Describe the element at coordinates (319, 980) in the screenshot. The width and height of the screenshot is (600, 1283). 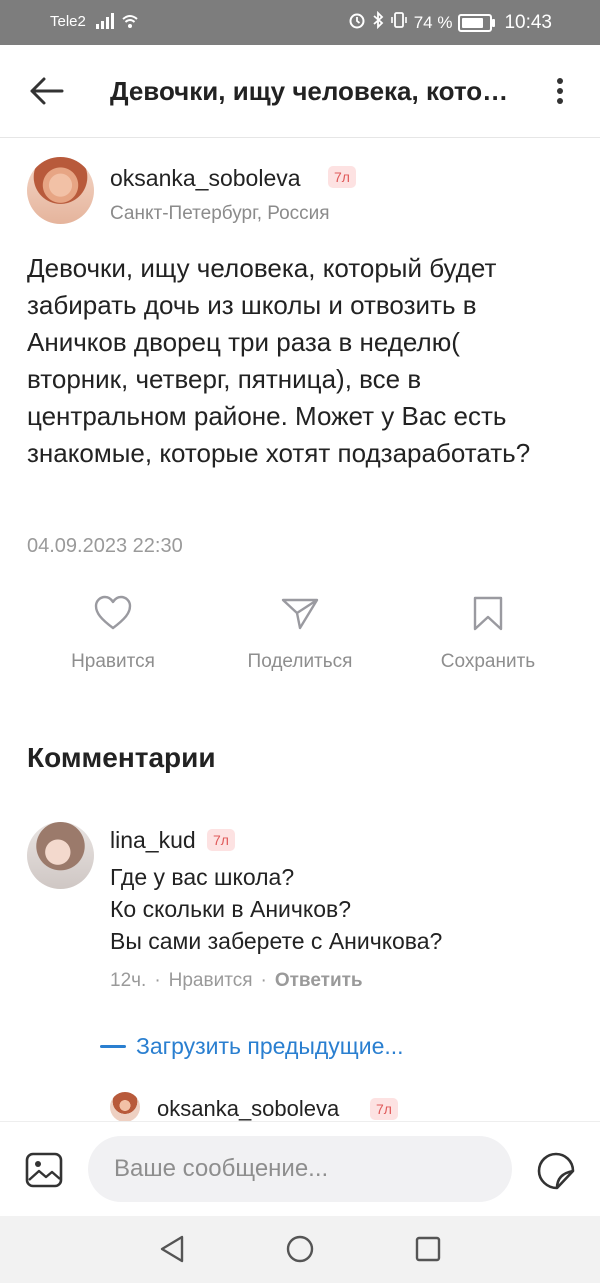
I see `reply-button: Ответить` at that location.